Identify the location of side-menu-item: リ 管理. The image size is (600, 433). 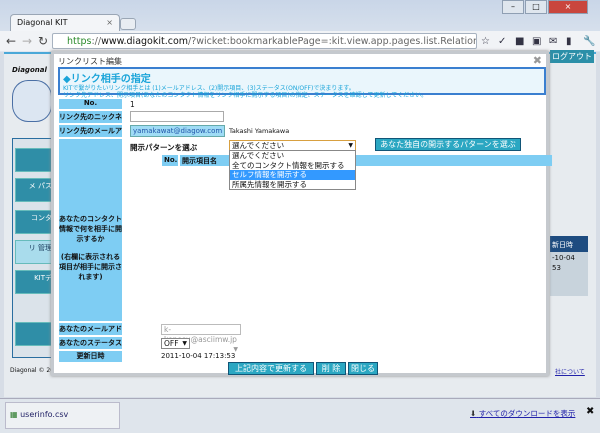
(35, 252).